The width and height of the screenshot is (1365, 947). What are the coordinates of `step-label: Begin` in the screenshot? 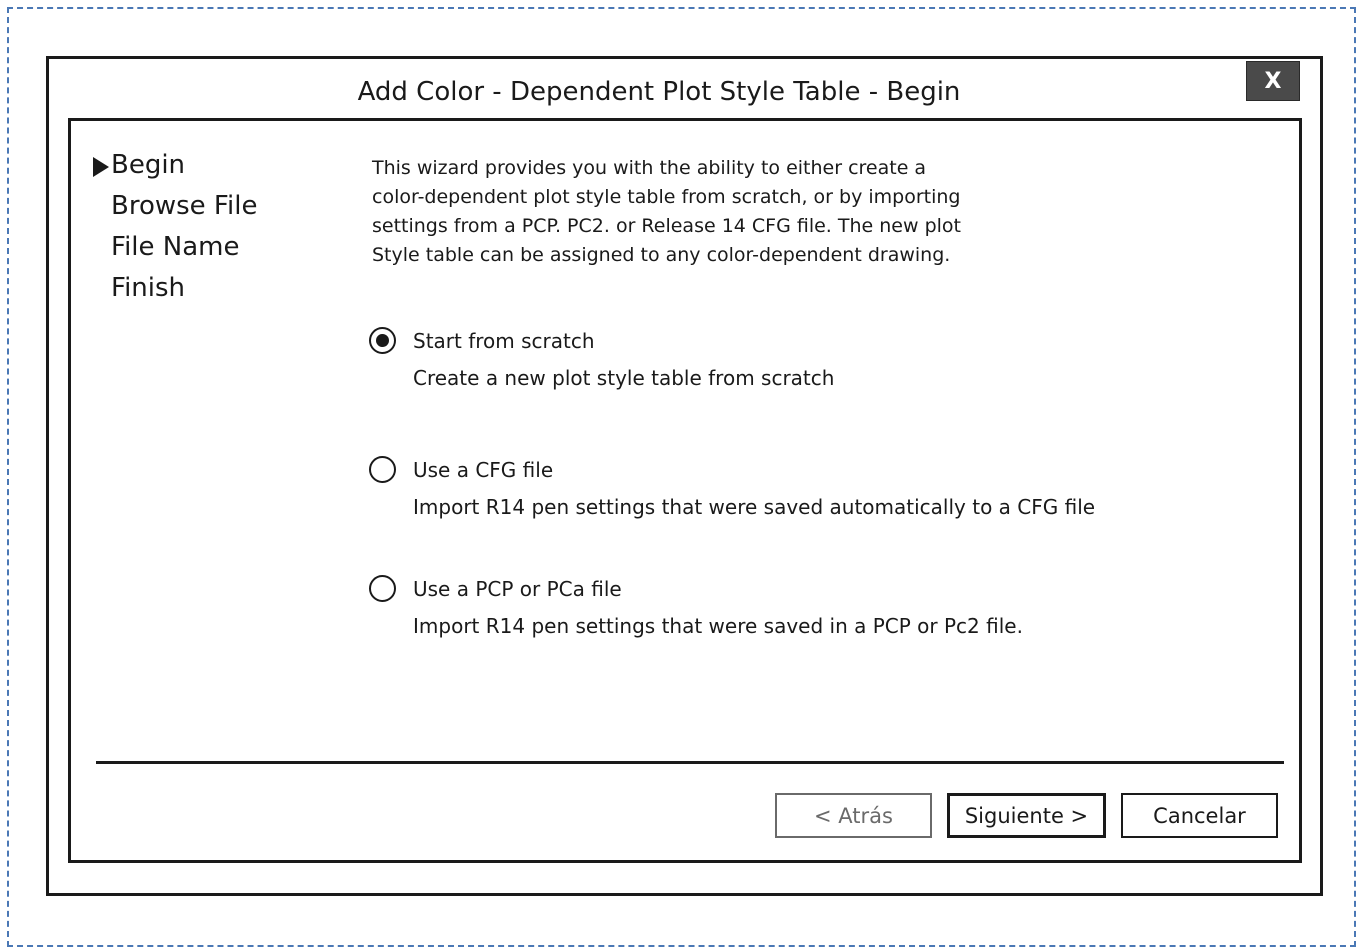 It's located at (148, 165).